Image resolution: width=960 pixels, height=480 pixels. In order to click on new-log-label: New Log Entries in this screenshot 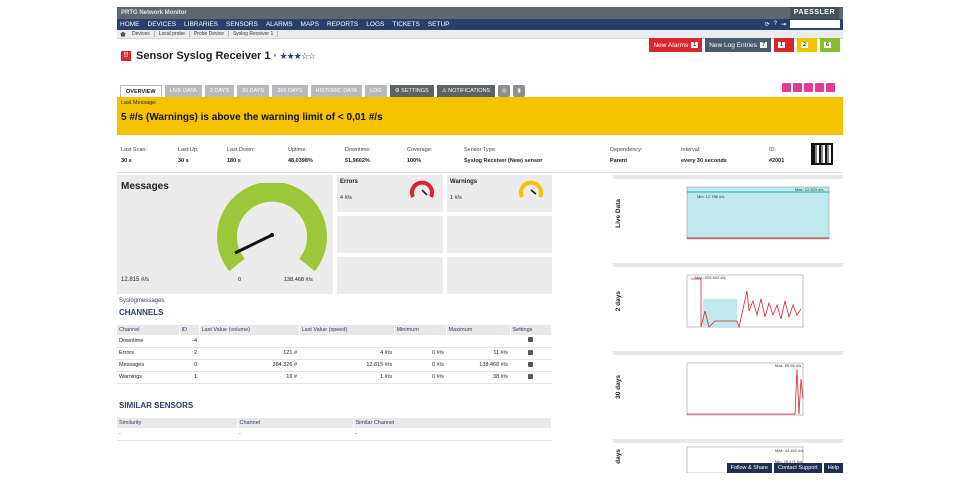, I will do `click(733, 45)`.